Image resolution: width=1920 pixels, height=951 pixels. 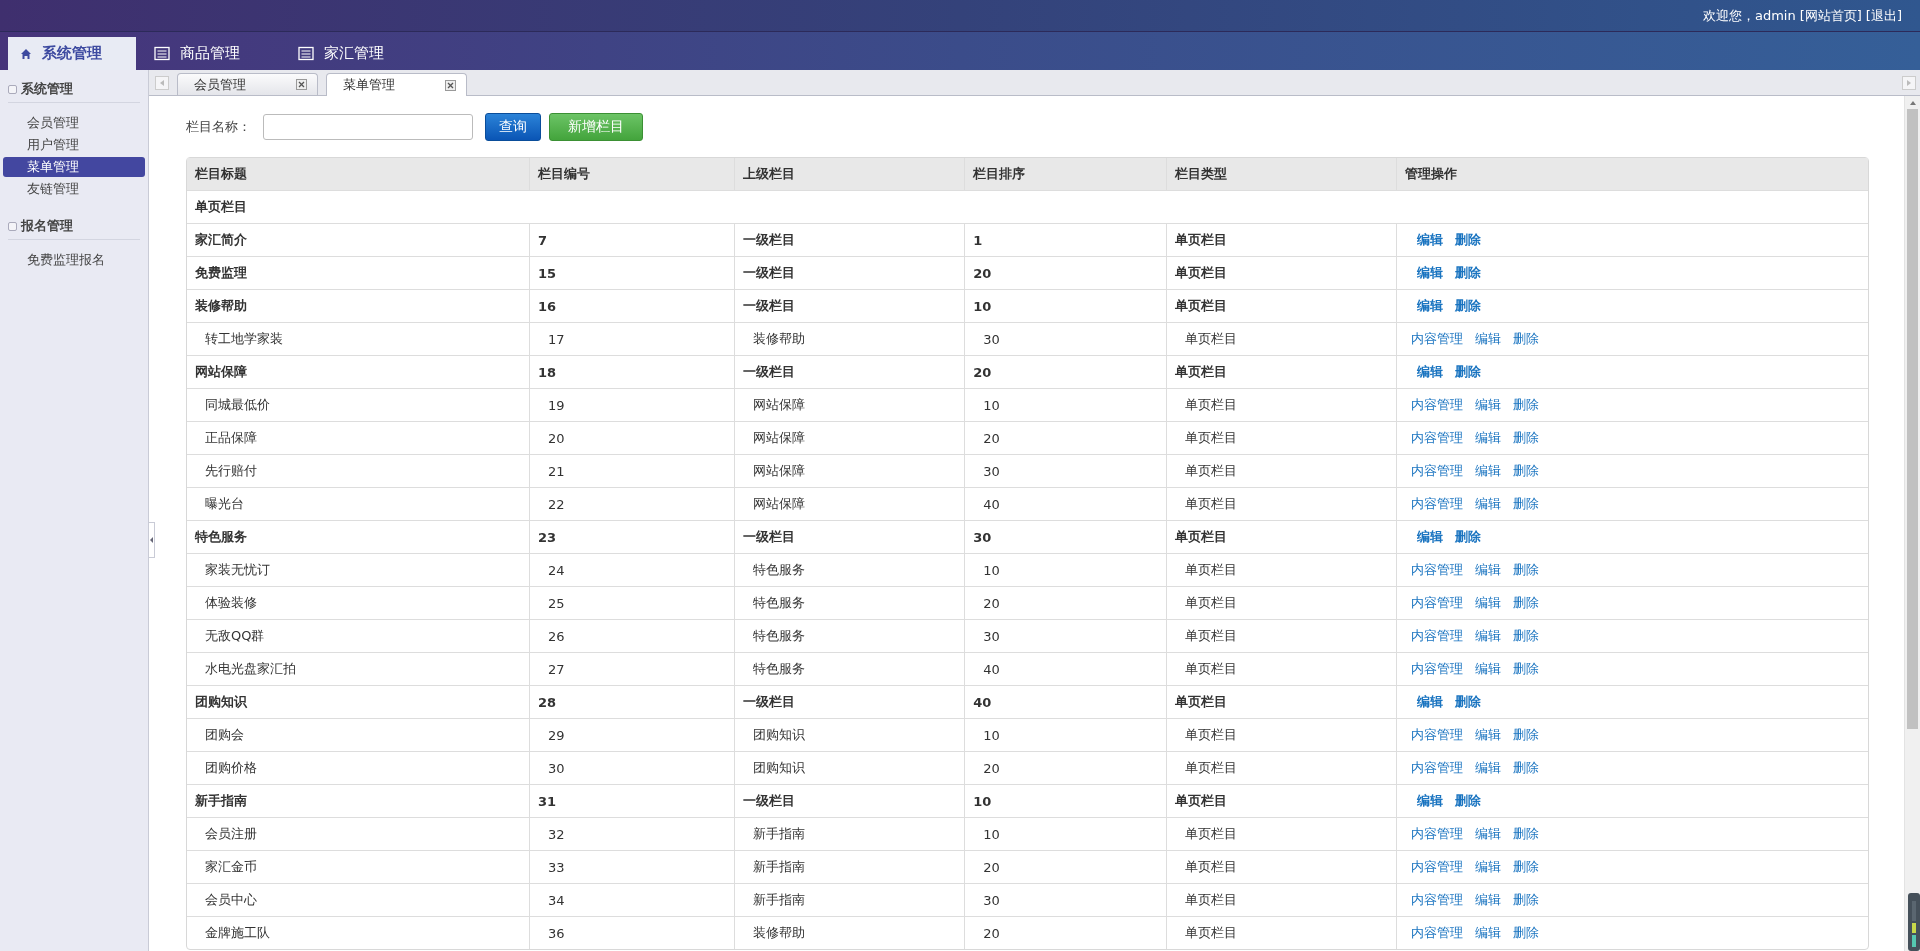 I want to click on nav-tab: 商品管理, so click(x=205, y=53).